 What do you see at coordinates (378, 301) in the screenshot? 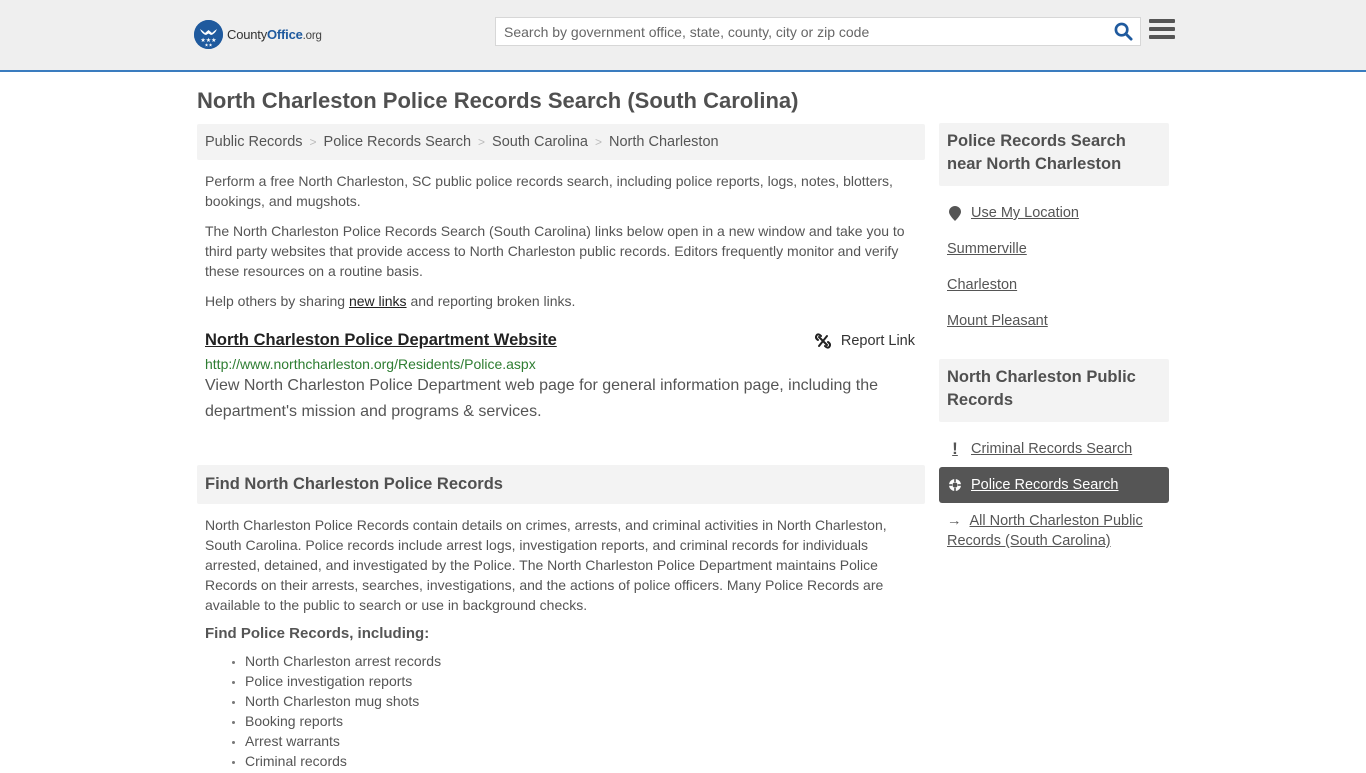
I see `new-links-link: new links` at bounding box center [378, 301].